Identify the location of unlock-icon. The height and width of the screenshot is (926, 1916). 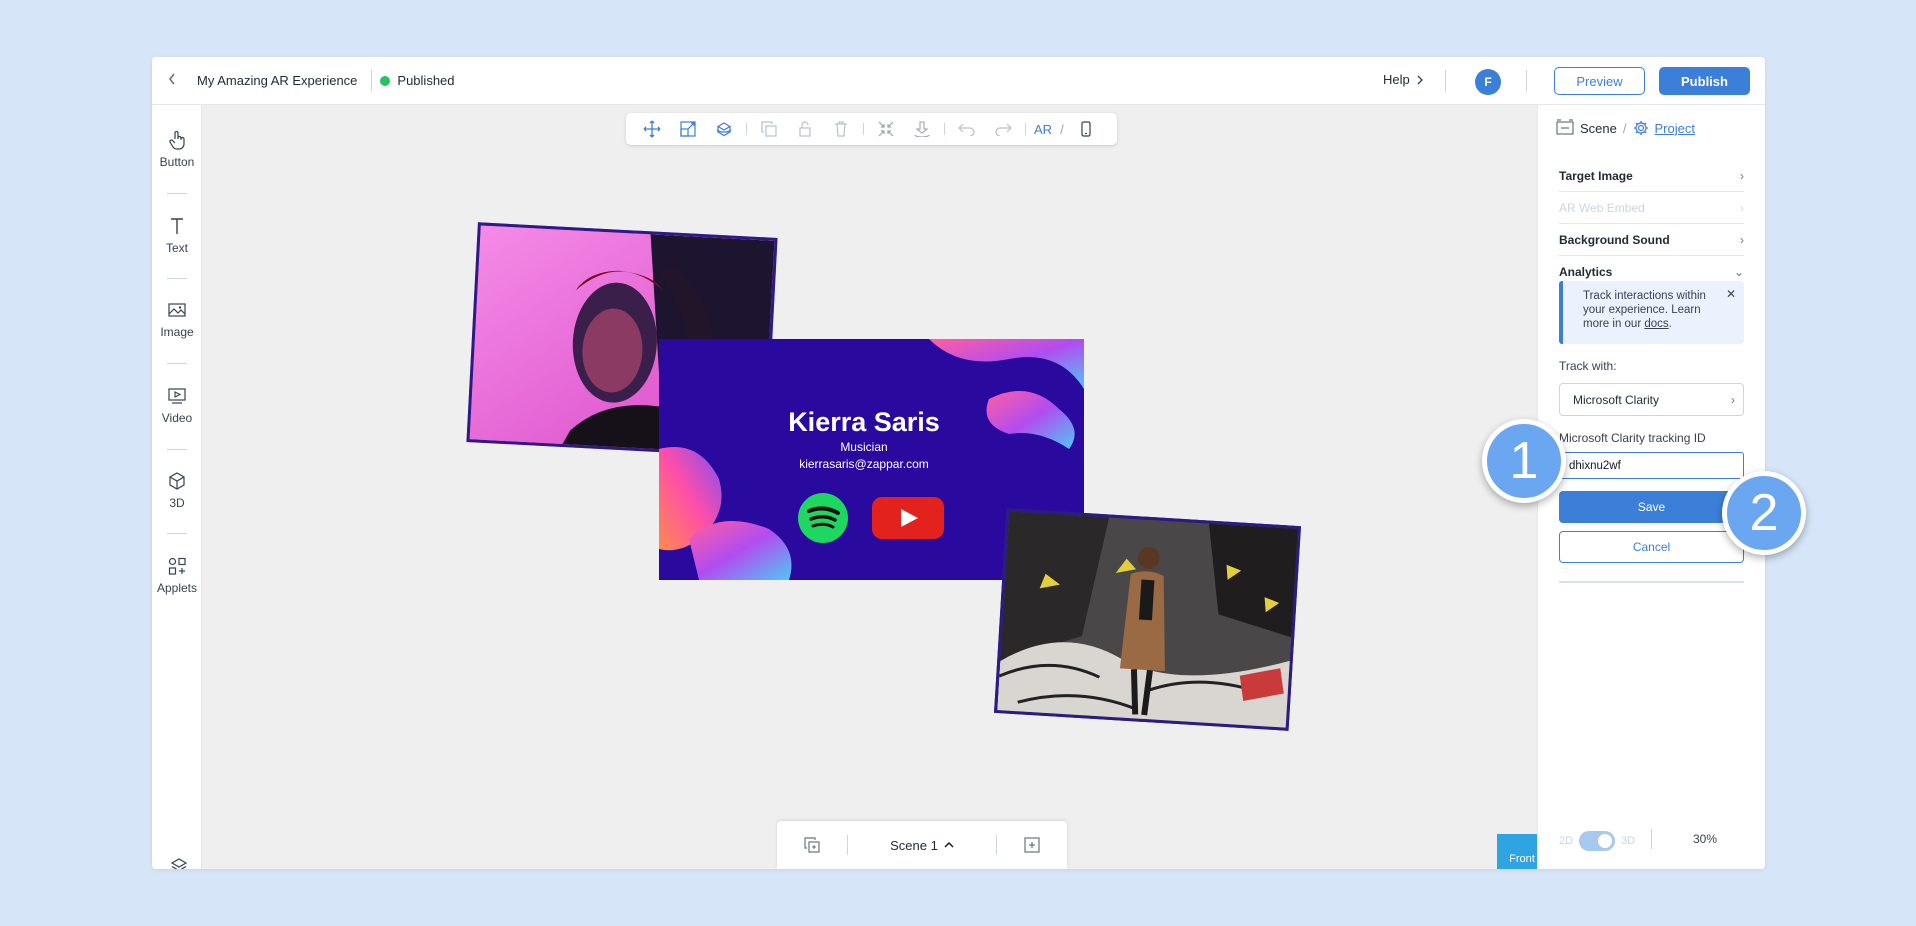
(805, 129).